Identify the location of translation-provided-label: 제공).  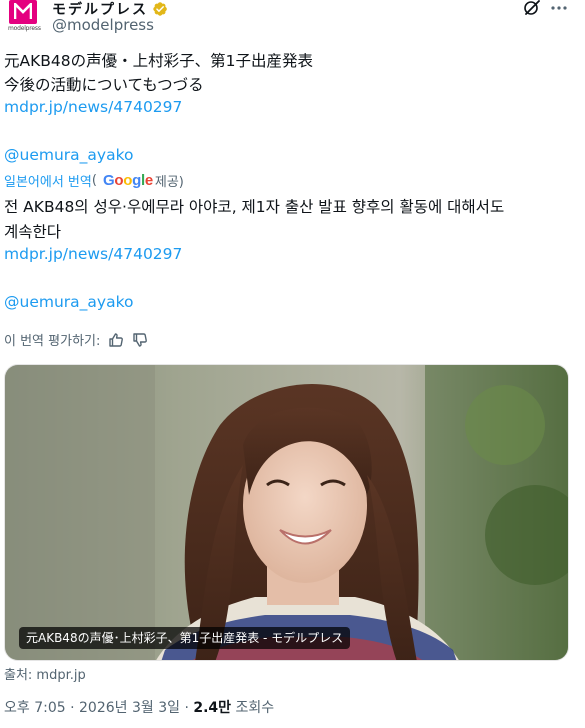
(169, 182).